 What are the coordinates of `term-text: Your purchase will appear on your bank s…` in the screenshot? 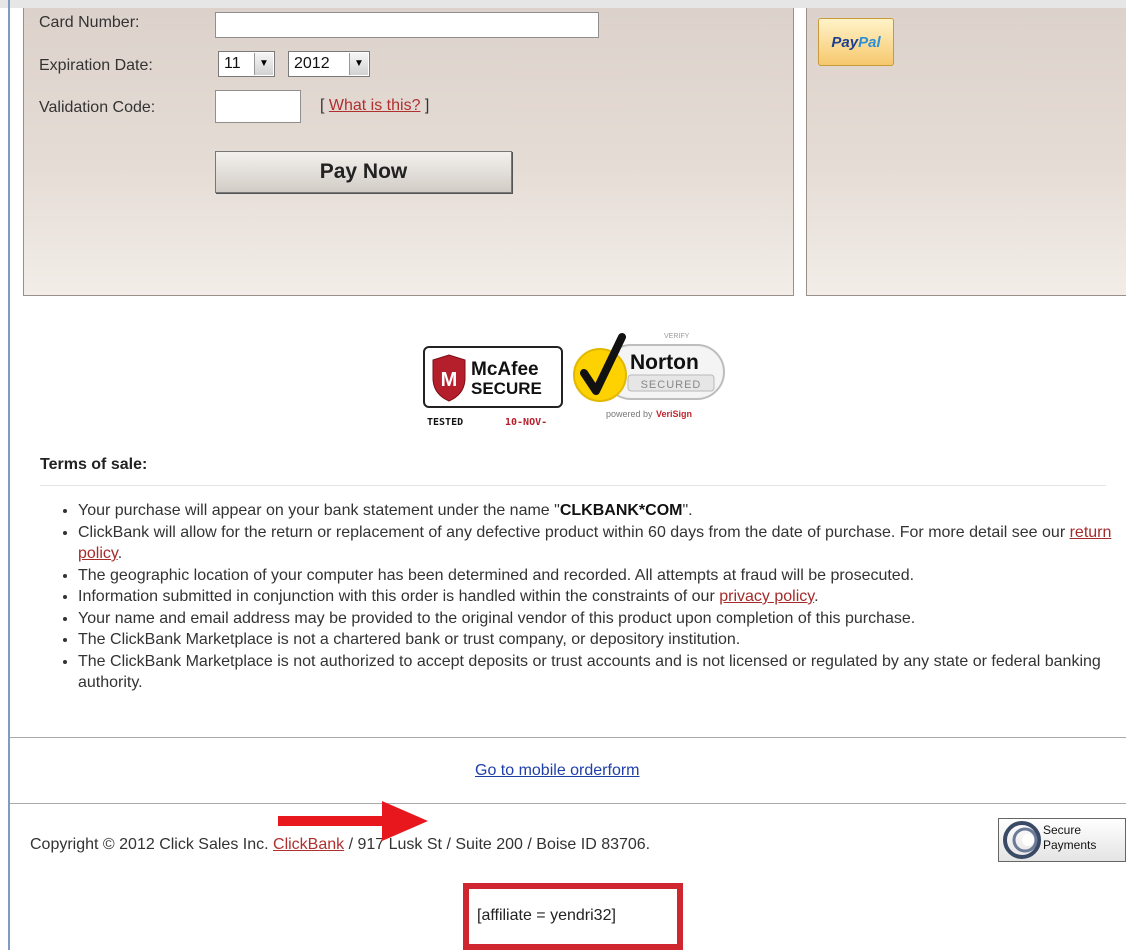 It's located at (319, 510).